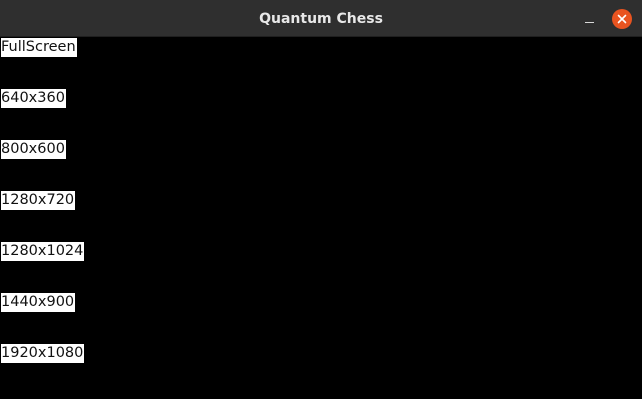  Describe the element at coordinates (38, 302) in the screenshot. I see `option-1440x900: 1440x900` at that location.